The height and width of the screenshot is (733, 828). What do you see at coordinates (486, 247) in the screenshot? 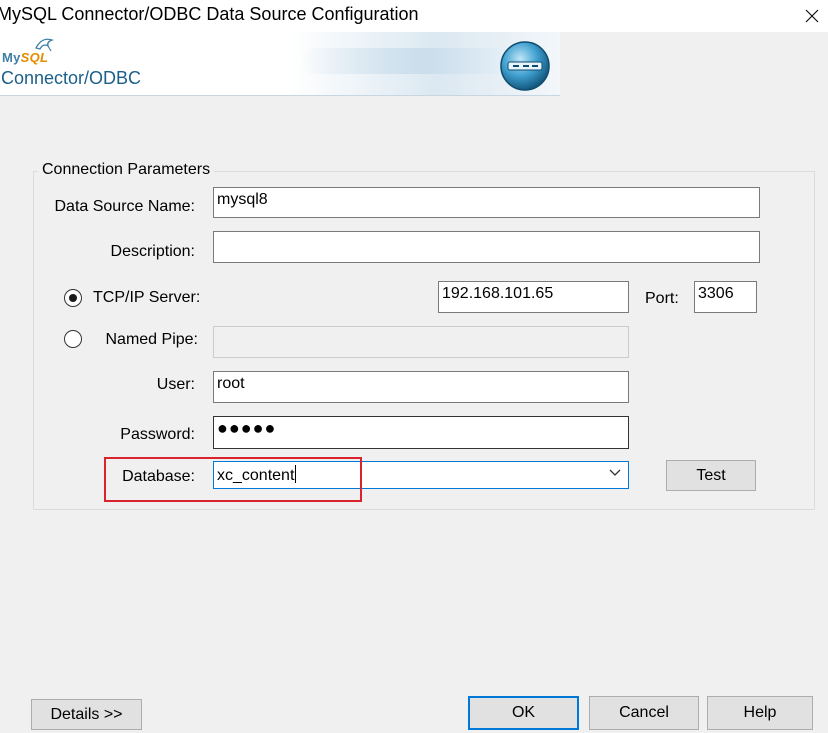
I see `description-input` at bounding box center [486, 247].